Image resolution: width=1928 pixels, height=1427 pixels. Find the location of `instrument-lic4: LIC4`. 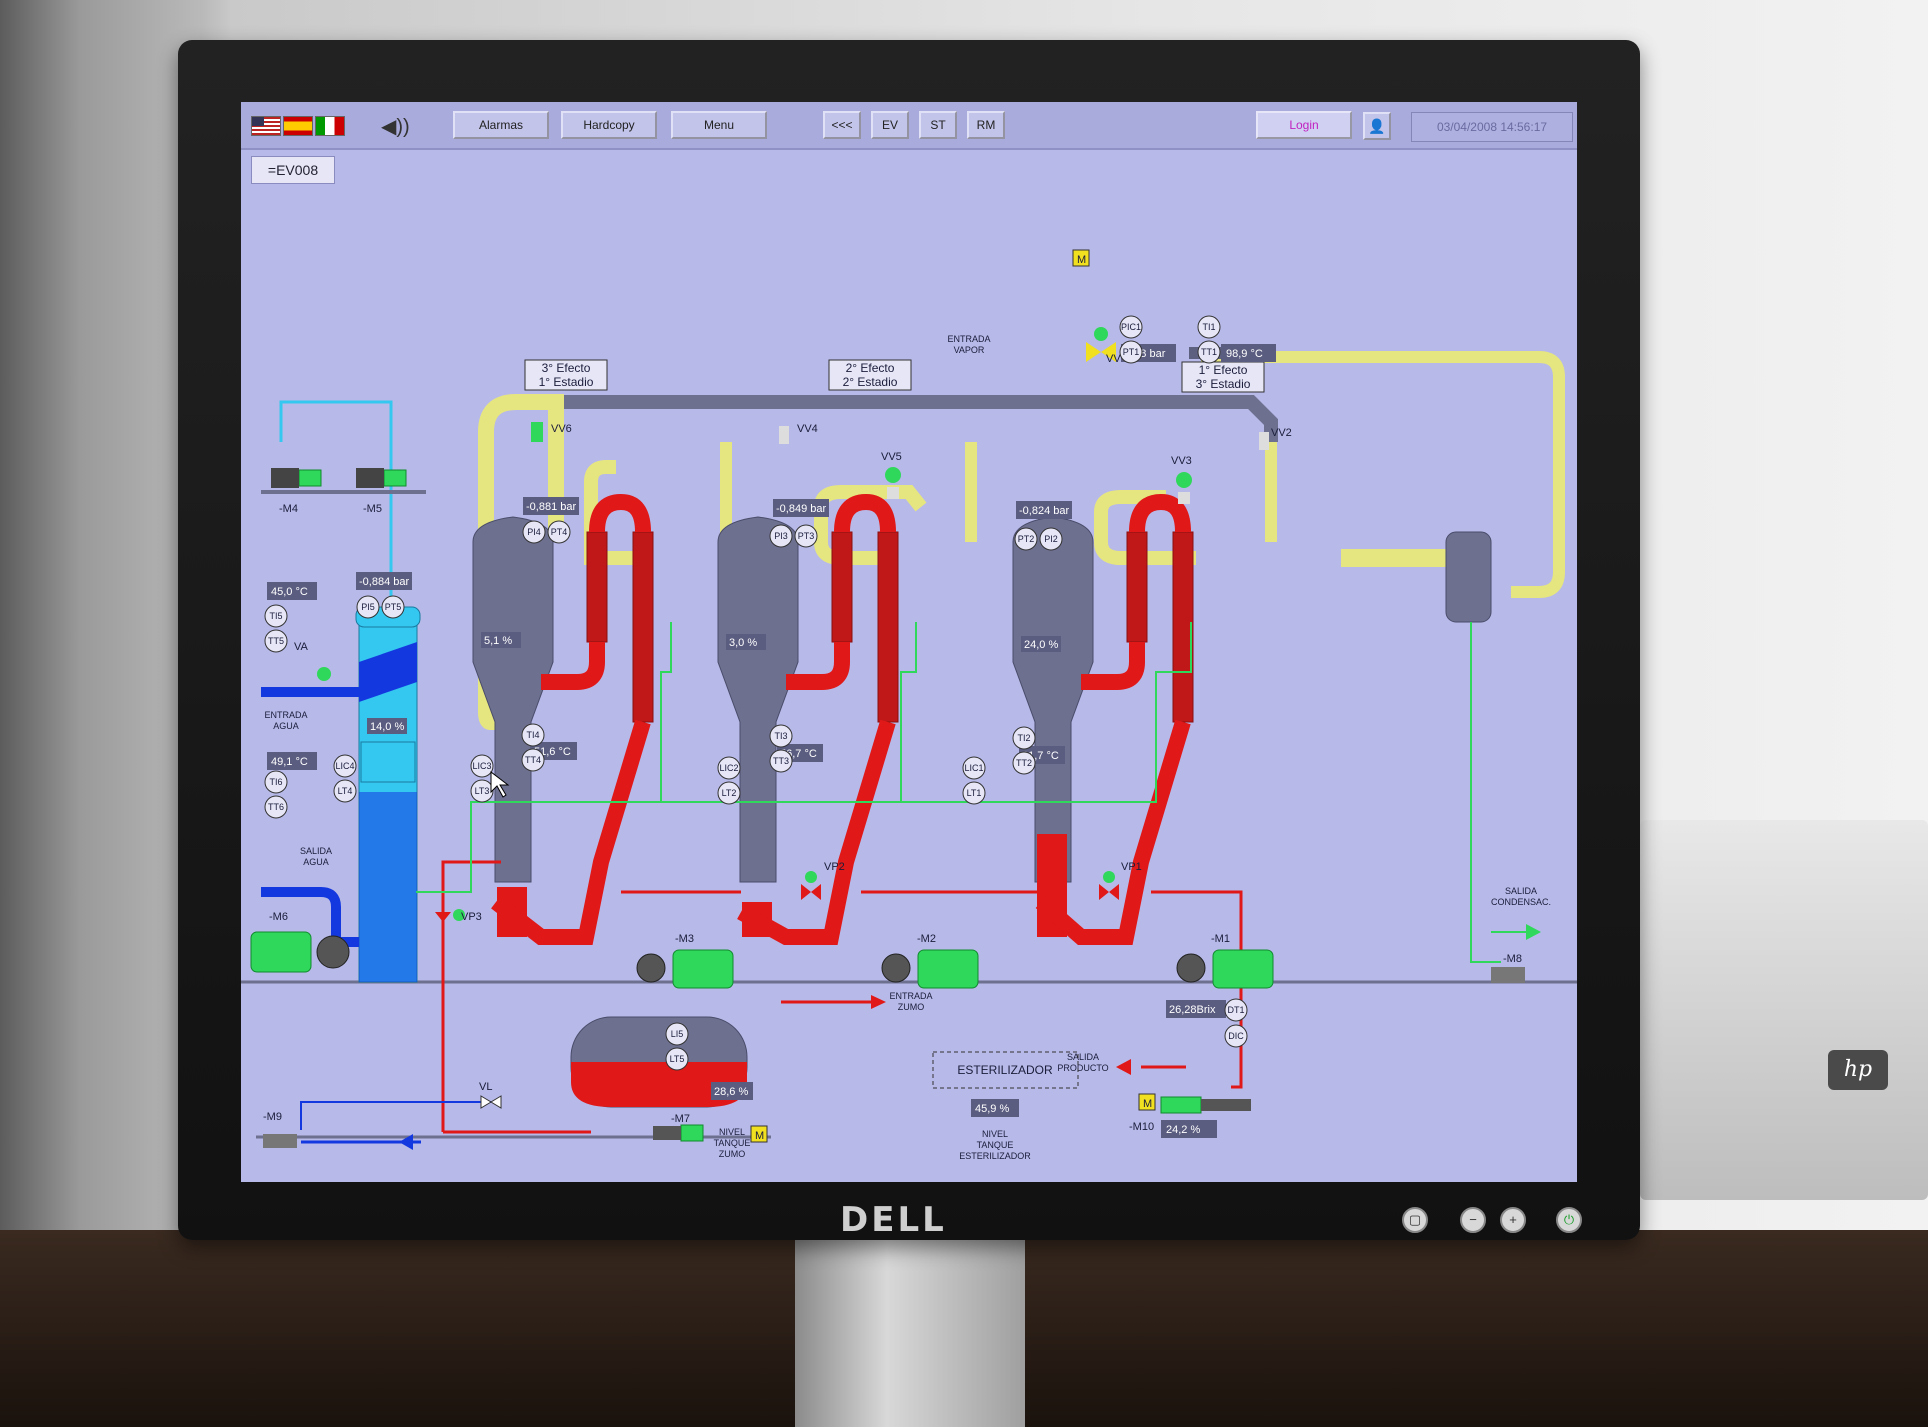

instrument-lic4: LIC4 is located at coordinates (345, 766).